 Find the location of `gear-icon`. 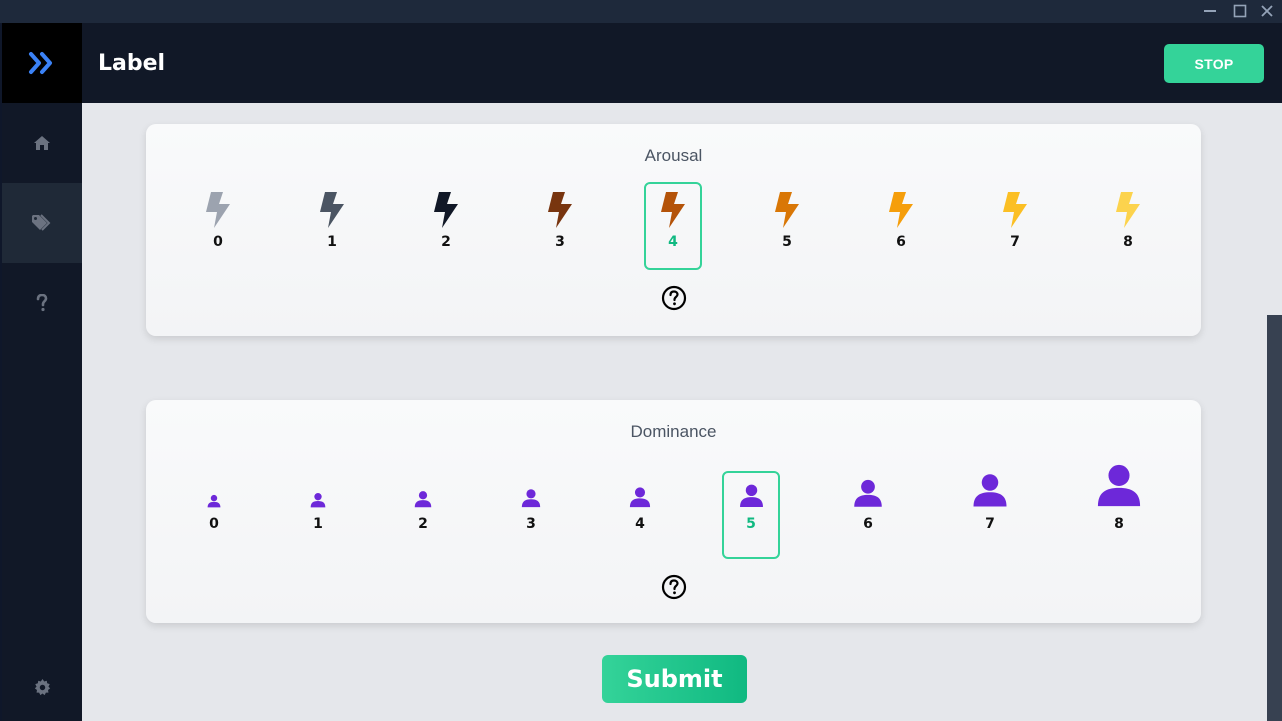

gear-icon is located at coordinates (42, 686).